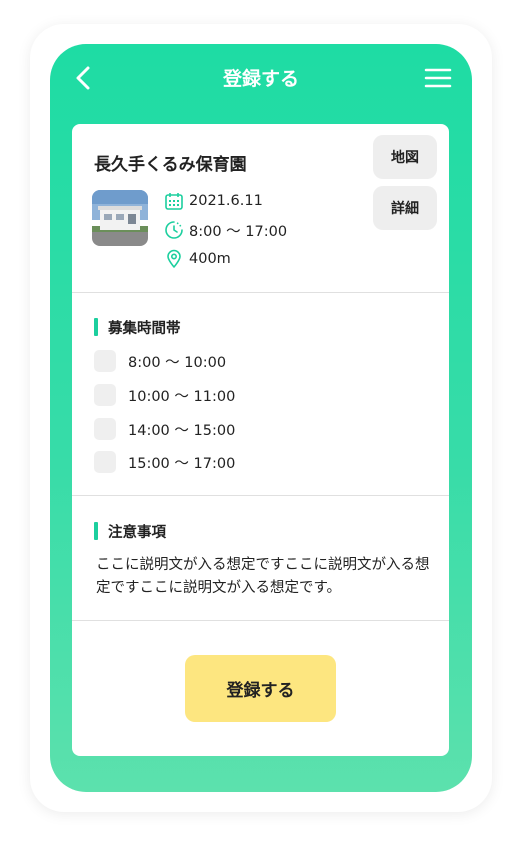 This screenshot has height=848, width=522. I want to click on time-slot-option: 14:00 〜 15:00, so click(164, 429).